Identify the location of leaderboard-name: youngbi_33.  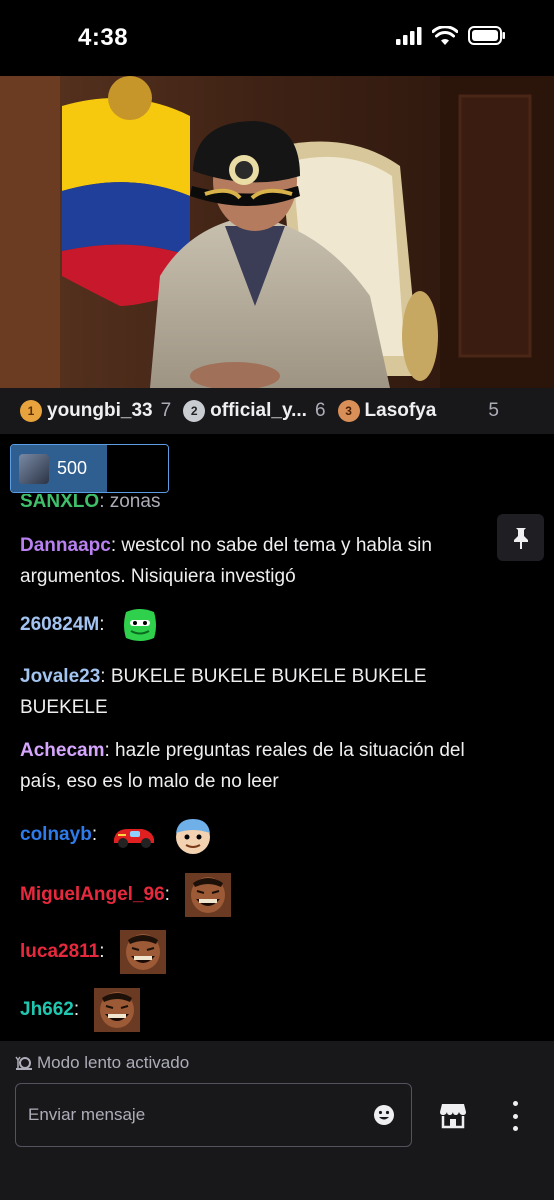
(100, 410).